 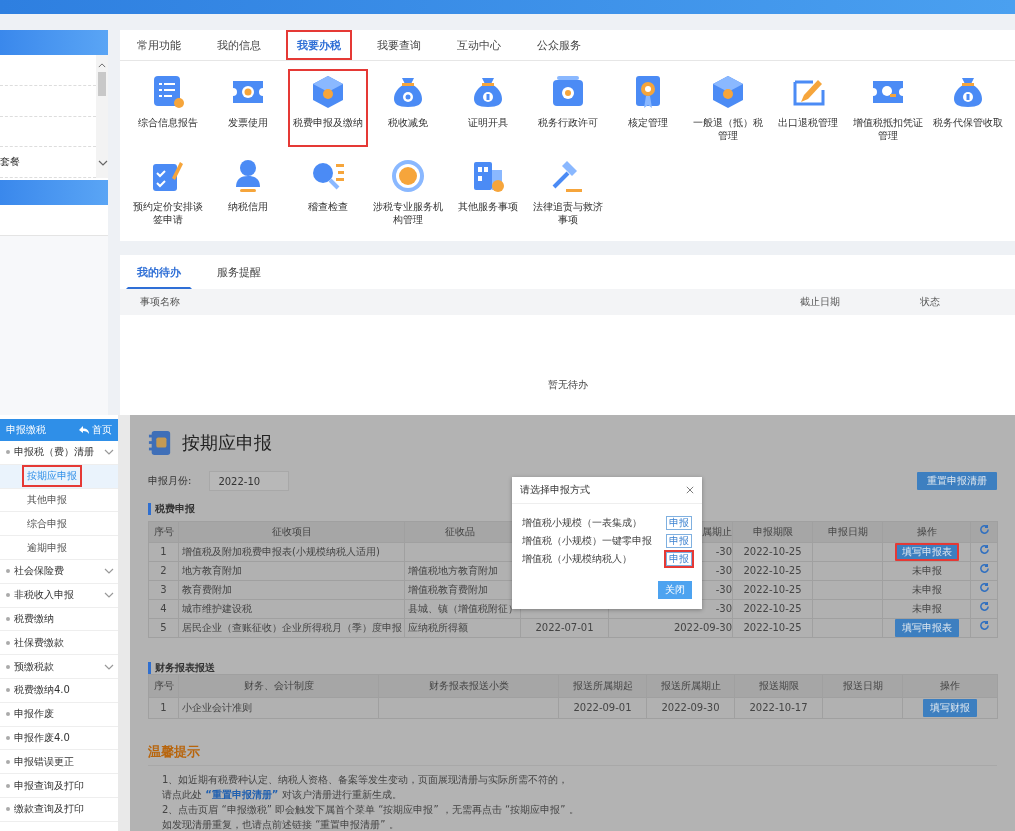 What do you see at coordinates (102, 65) in the screenshot?
I see `chevron-up-icon` at bounding box center [102, 65].